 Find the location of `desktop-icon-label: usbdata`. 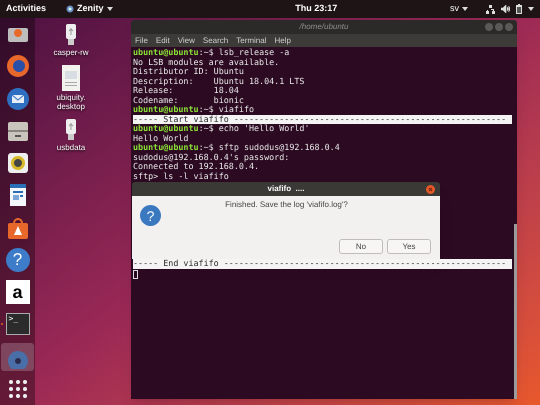

desktop-icon-label: usbdata is located at coordinates (71, 147).